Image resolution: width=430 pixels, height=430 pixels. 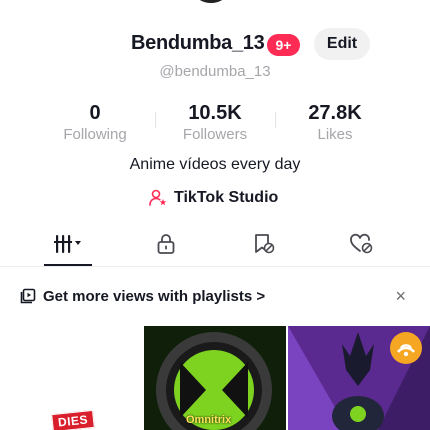 I want to click on studio-icon, so click(x=158, y=197).